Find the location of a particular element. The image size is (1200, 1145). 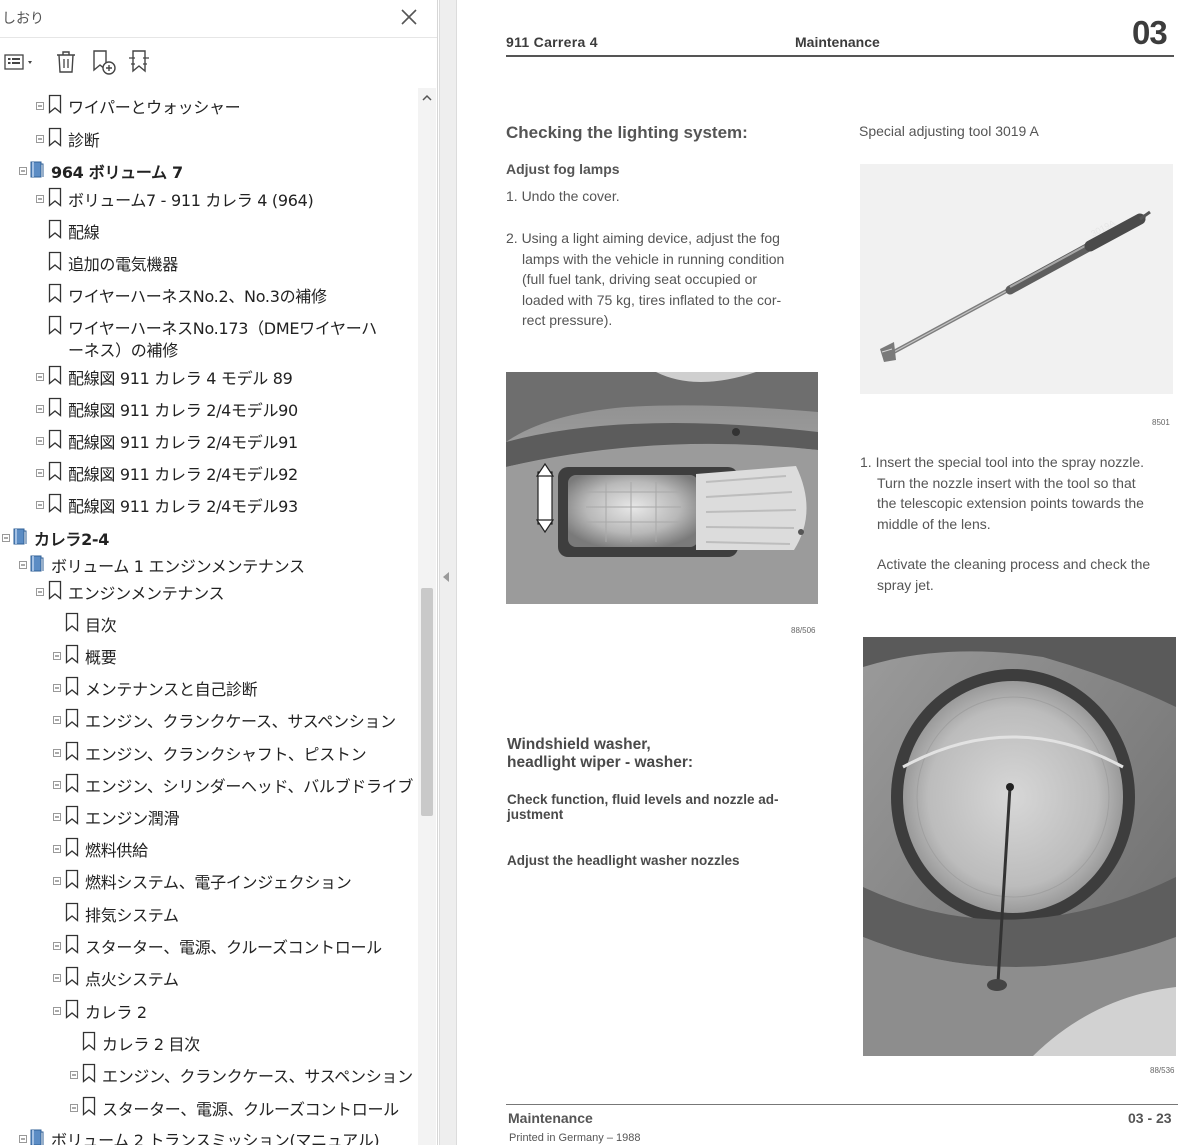

bookmark-item: メンテナンスと自己診断 is located at coordinates (209, 688).